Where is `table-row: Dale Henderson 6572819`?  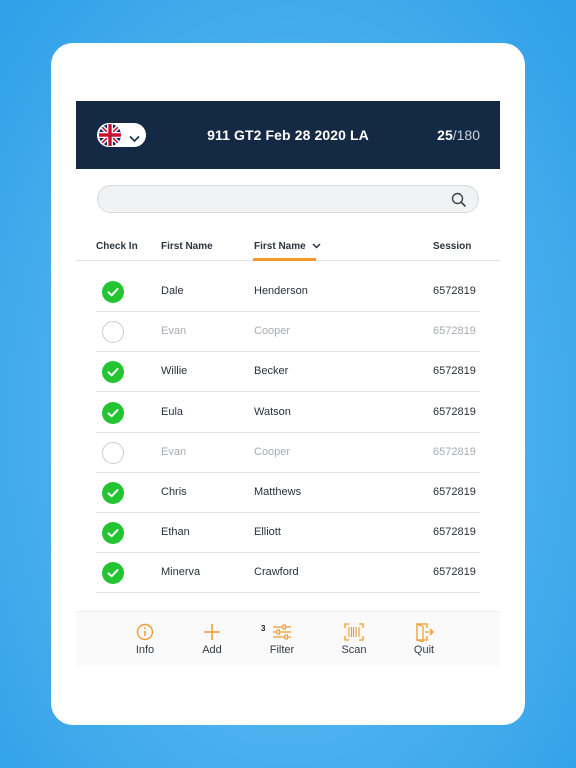 table-row: Dale Henderson 6572819 is located at coordinates (288, 292).